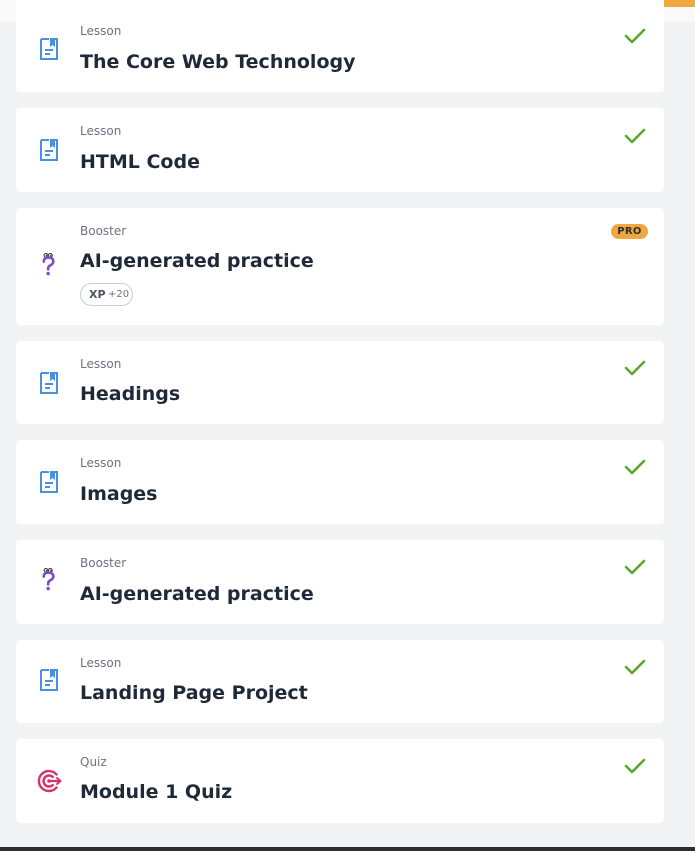 The height and width of the screenshot is (851, 695). I want to click on bottom-divider, so click(347, 849).